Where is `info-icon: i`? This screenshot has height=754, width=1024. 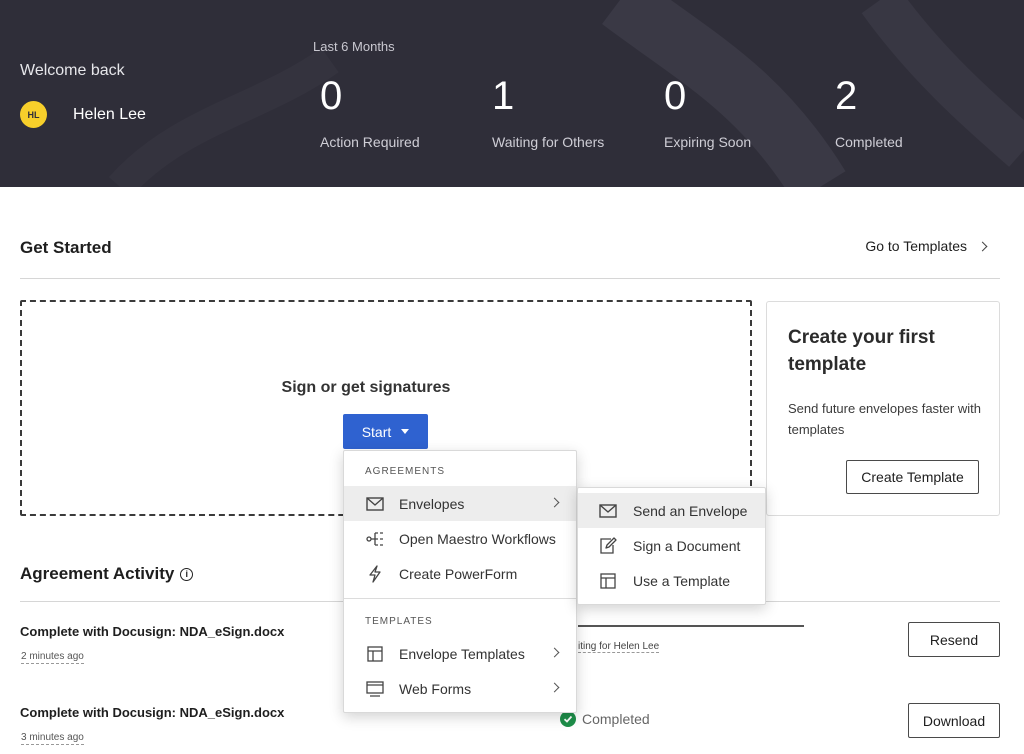
info-icon: i is located at coordinates (187, 574).